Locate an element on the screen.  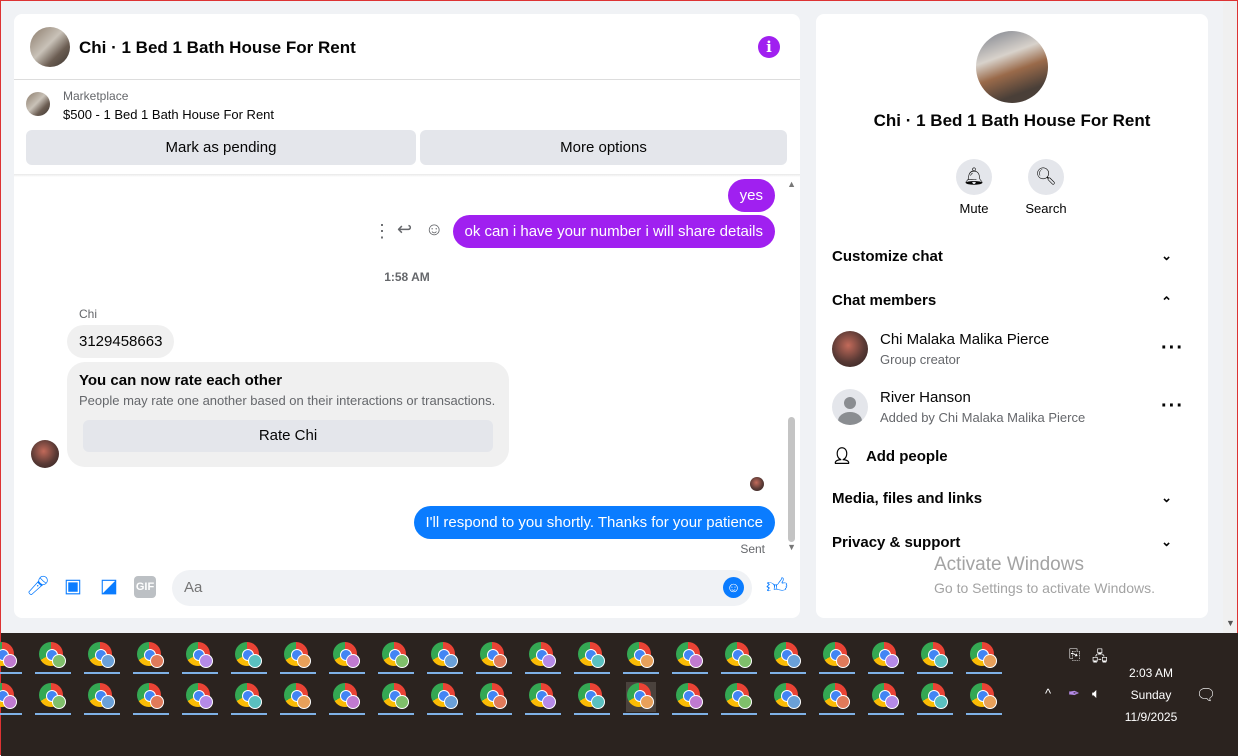
add-person-icon: 👤︎ is located at coordinates (842, 456).